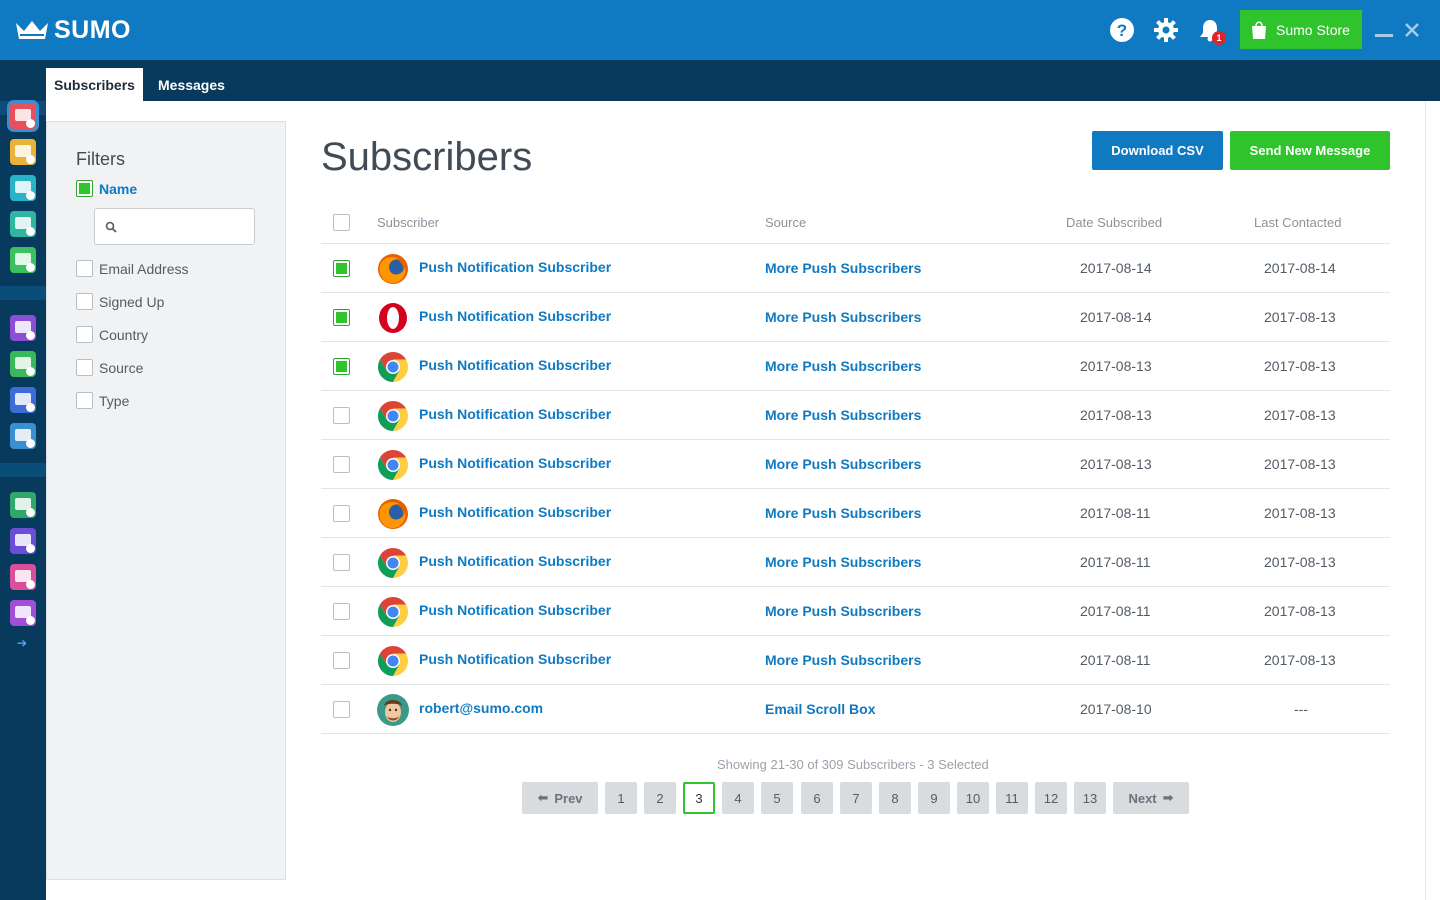  I want to click on filter-signed-up-checkbox, so click(84, 301).